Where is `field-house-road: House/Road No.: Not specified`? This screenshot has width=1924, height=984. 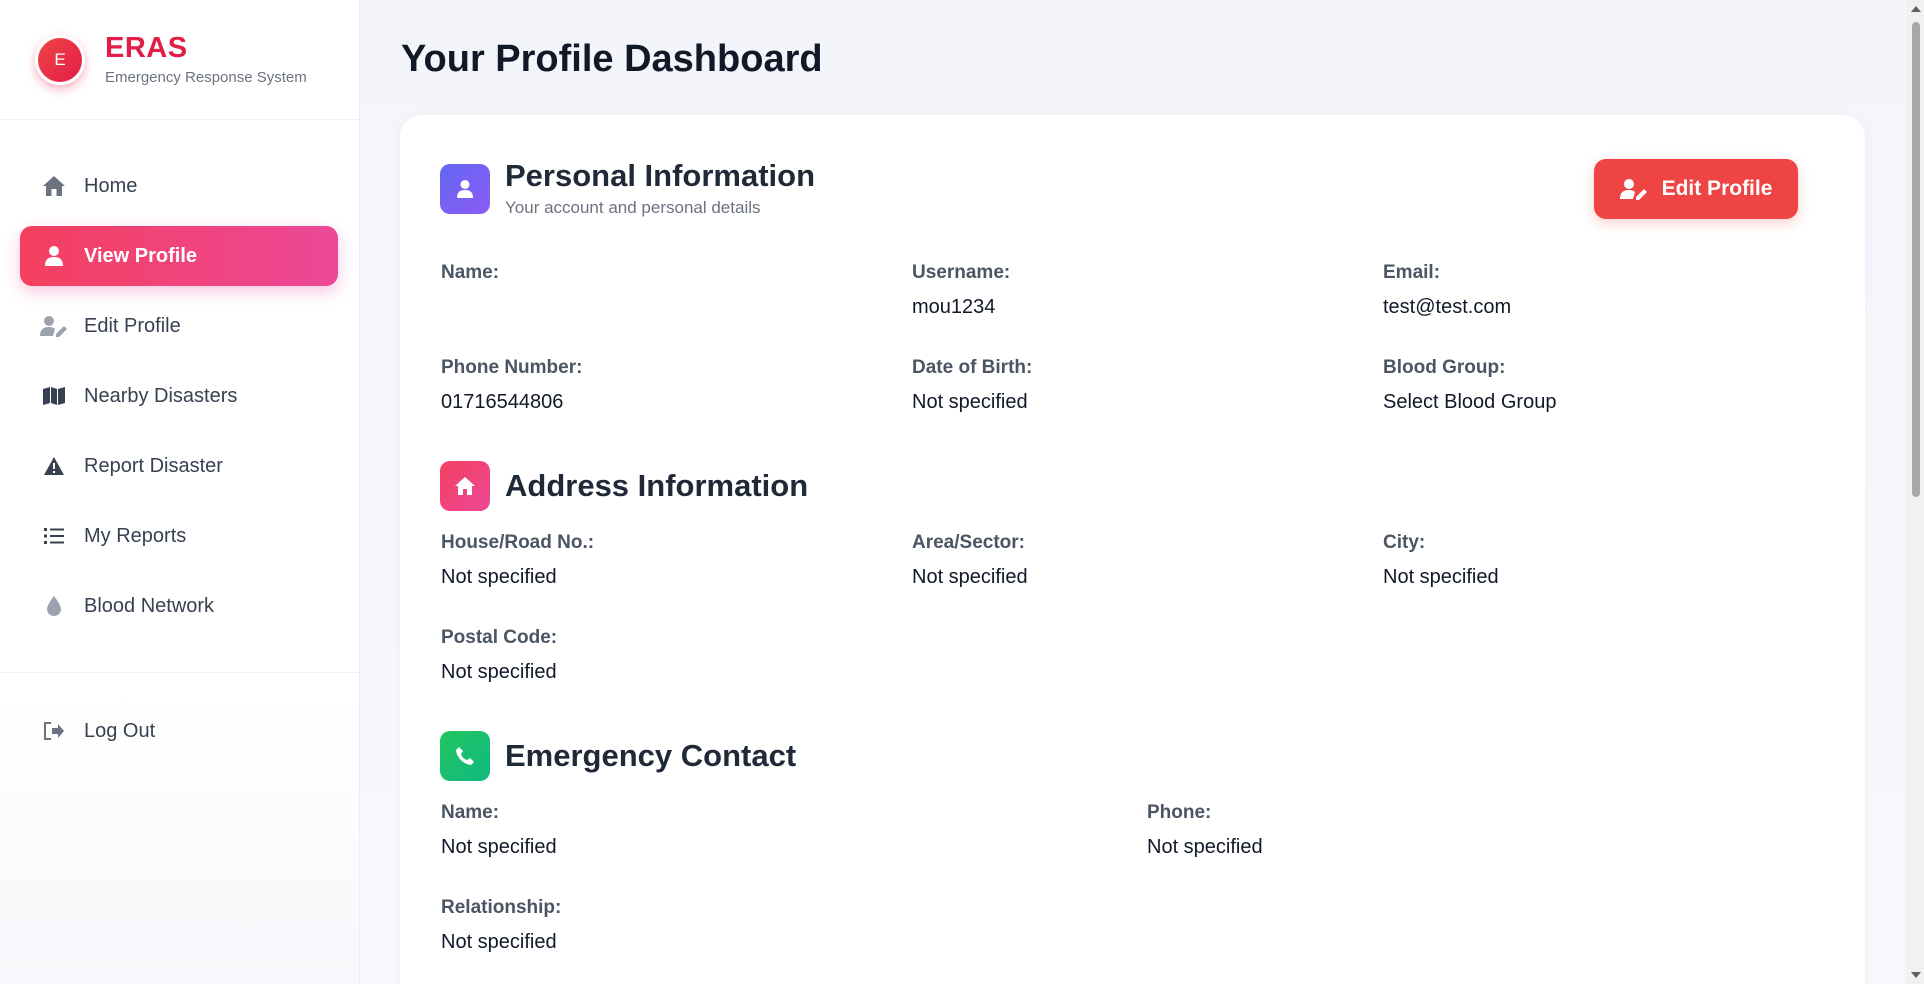
field-house-road: House/Road No.: Not specified is located at coordinates (517, 561).